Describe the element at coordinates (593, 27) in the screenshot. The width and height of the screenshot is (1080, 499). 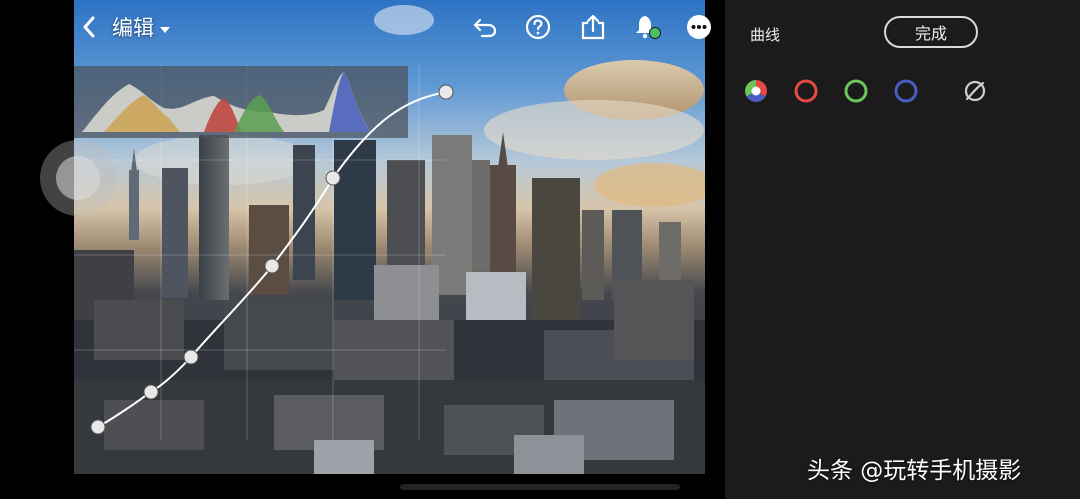
I see `share-icon` at that location.